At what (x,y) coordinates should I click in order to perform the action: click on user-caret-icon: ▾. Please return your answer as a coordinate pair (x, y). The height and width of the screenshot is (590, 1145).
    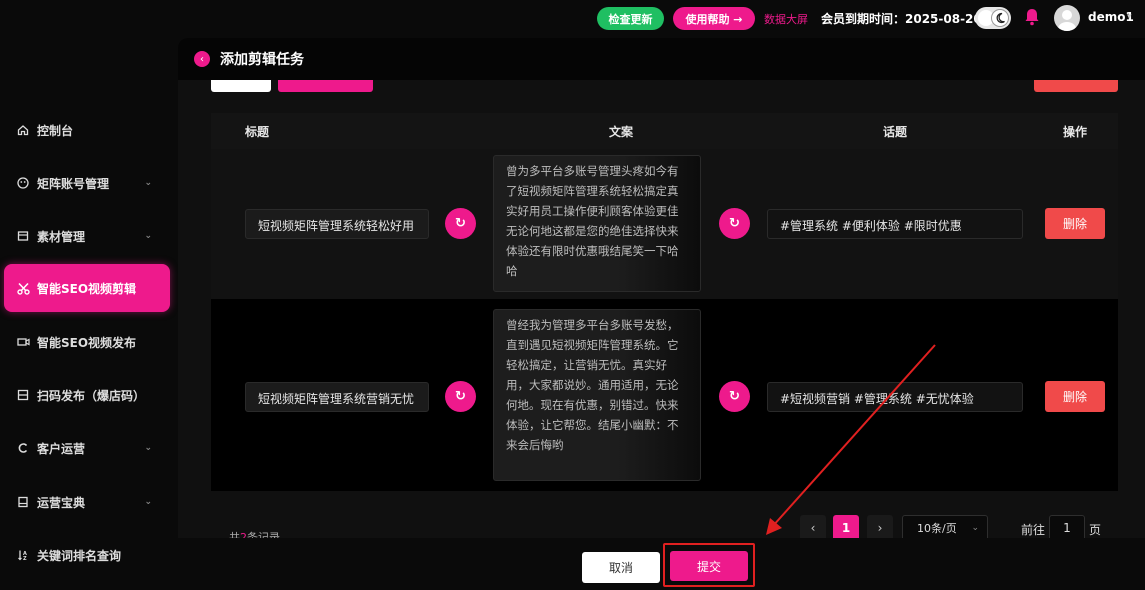
    Looking at the image, I should click on (1129, 17).